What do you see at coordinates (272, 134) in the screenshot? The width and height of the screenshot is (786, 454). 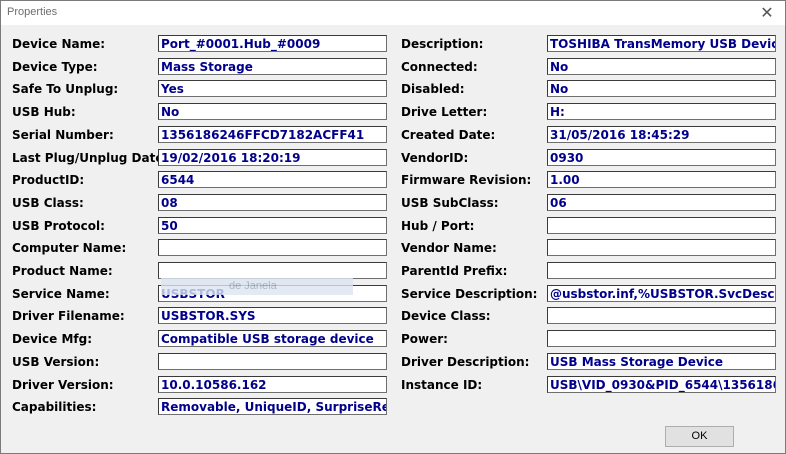 I see `serial-number-field: 1356186246FFCD7182ACFF41` at bounding box center [272, 134].